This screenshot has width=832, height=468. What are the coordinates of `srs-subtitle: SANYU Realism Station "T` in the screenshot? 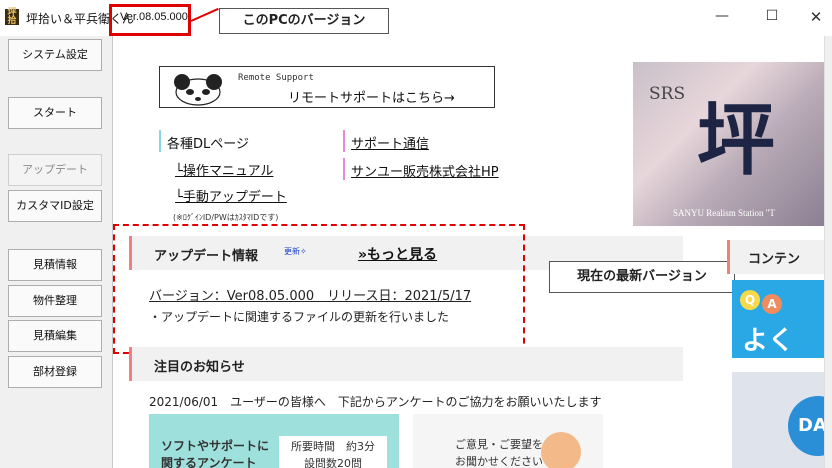 It's located at (724, 213).